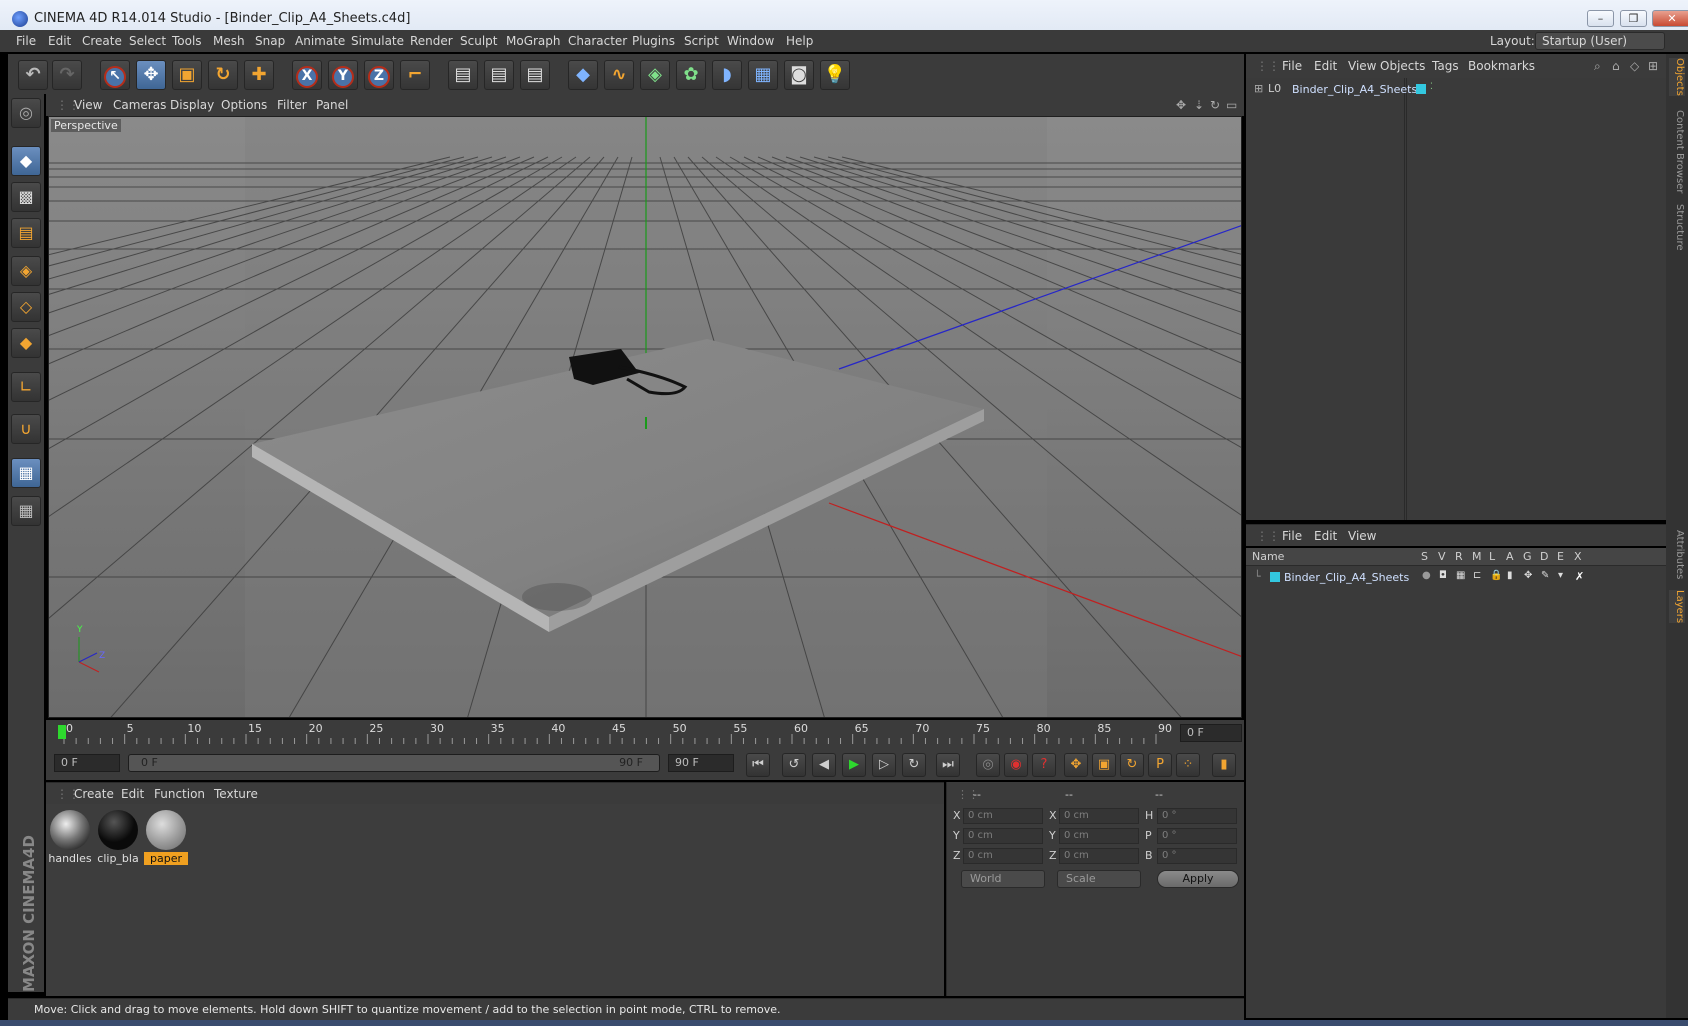  I want to click on material-menu-edit: Edit, so click(132, 794).